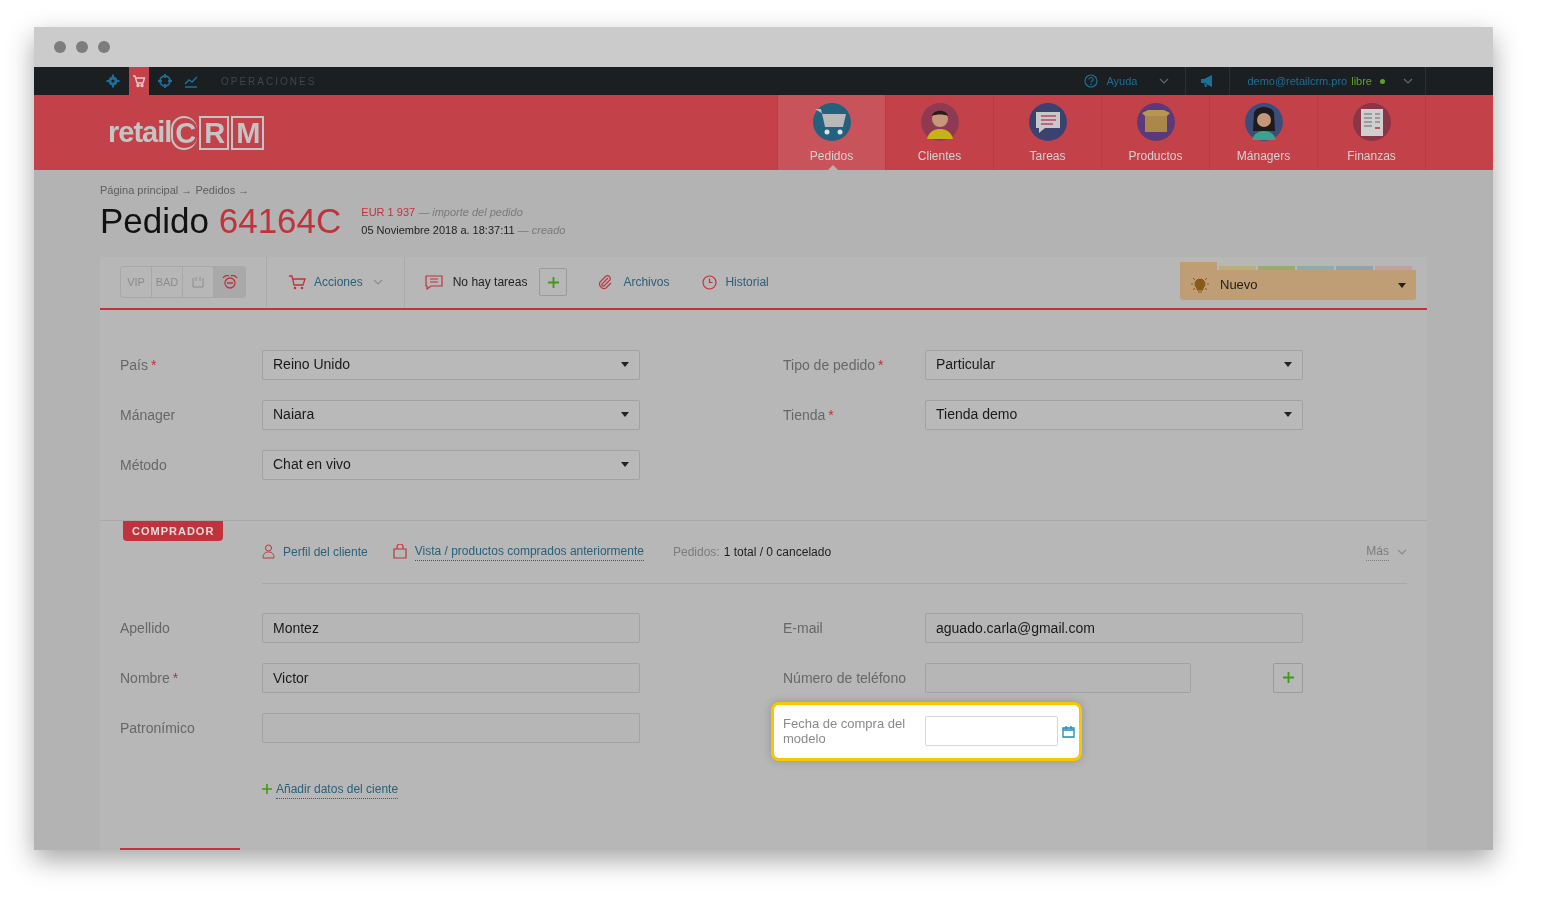 The height and width of the screenshot is (918, 1555). Describe the element at coordinates (280, 220) in the screenshot. I see `order-number: 64164C` at that location.